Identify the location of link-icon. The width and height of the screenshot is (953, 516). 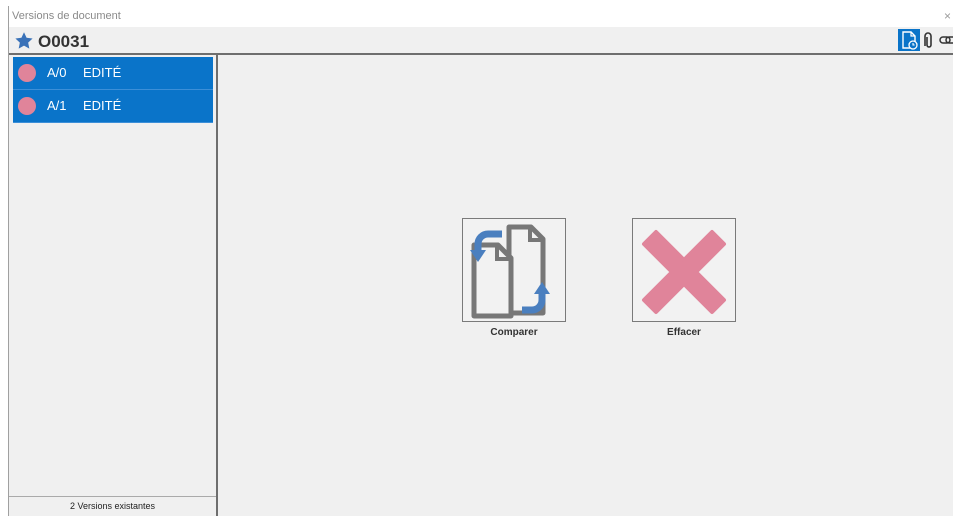
(946, 40).